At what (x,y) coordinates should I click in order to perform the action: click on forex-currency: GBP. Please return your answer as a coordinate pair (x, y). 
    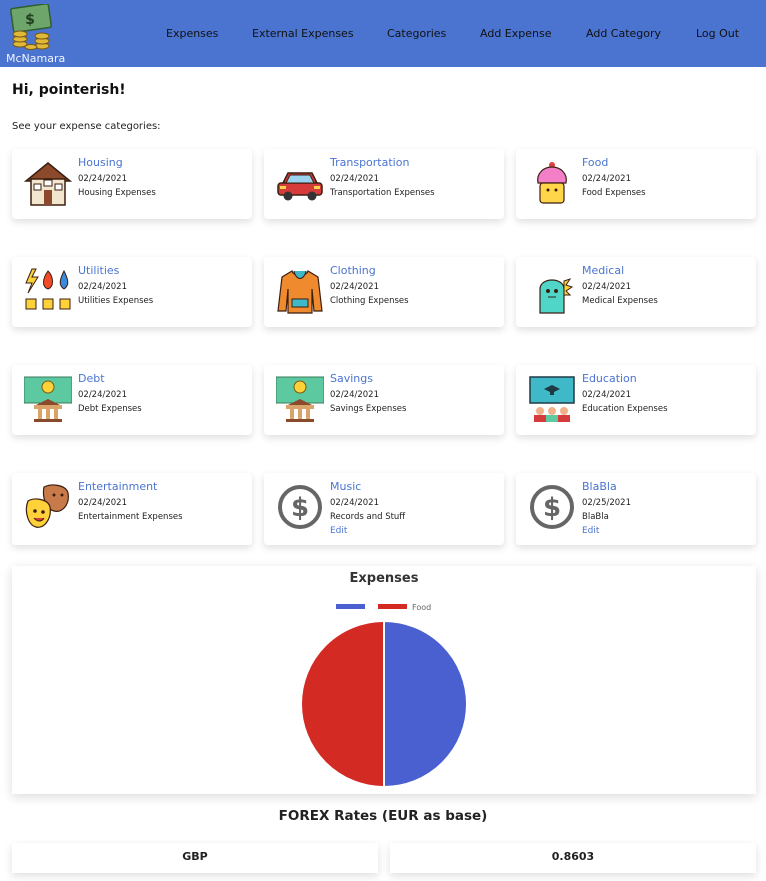
    Looking at the image, I should click on (195, 858).